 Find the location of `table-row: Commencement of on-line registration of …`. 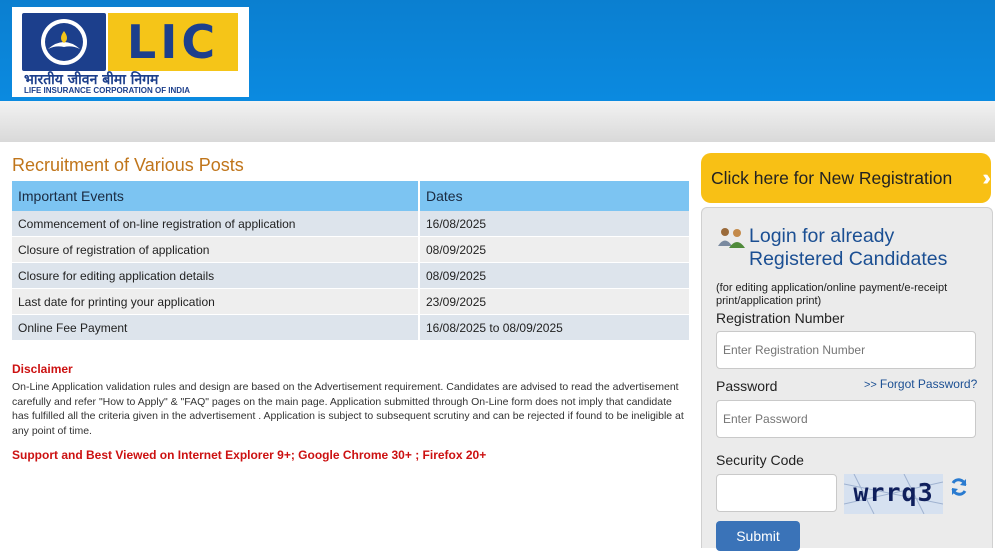

table-row: Commencement of on-line registration of … is located at coordinates (351, 224).